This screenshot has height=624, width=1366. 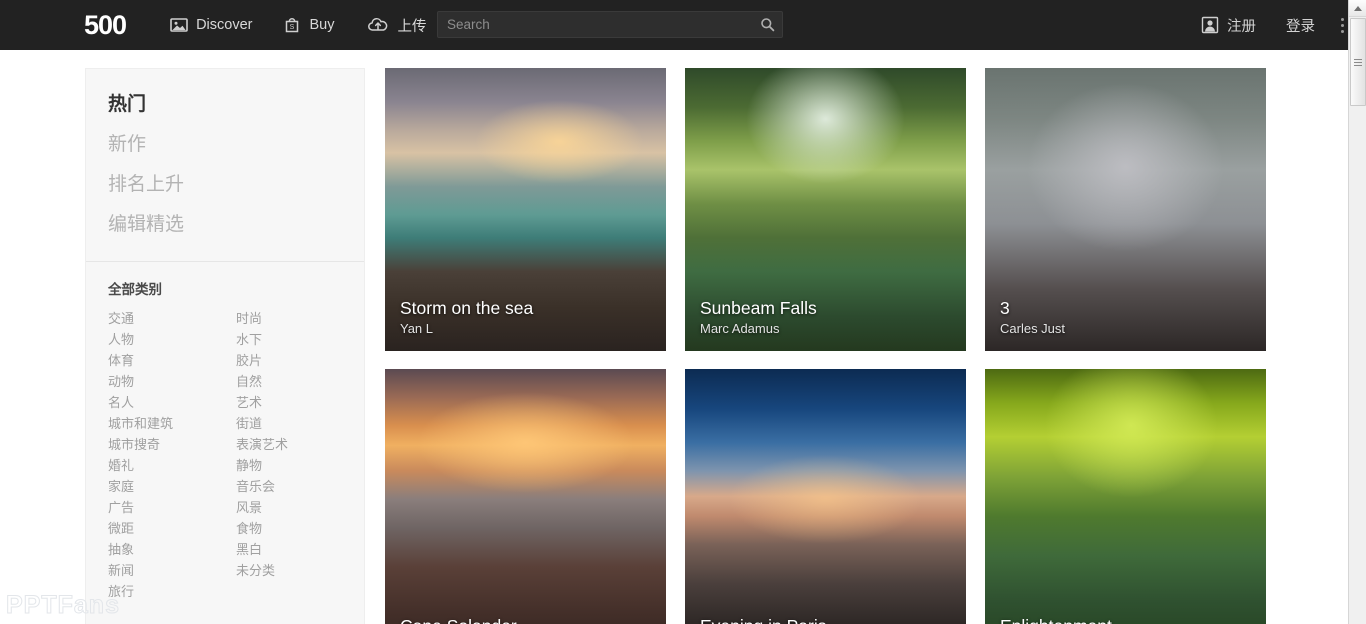 What do you see at coordinates (533, 619) in the screenshot?
I see `photo-title: Cape Solander` at bounding box center [533, 619].